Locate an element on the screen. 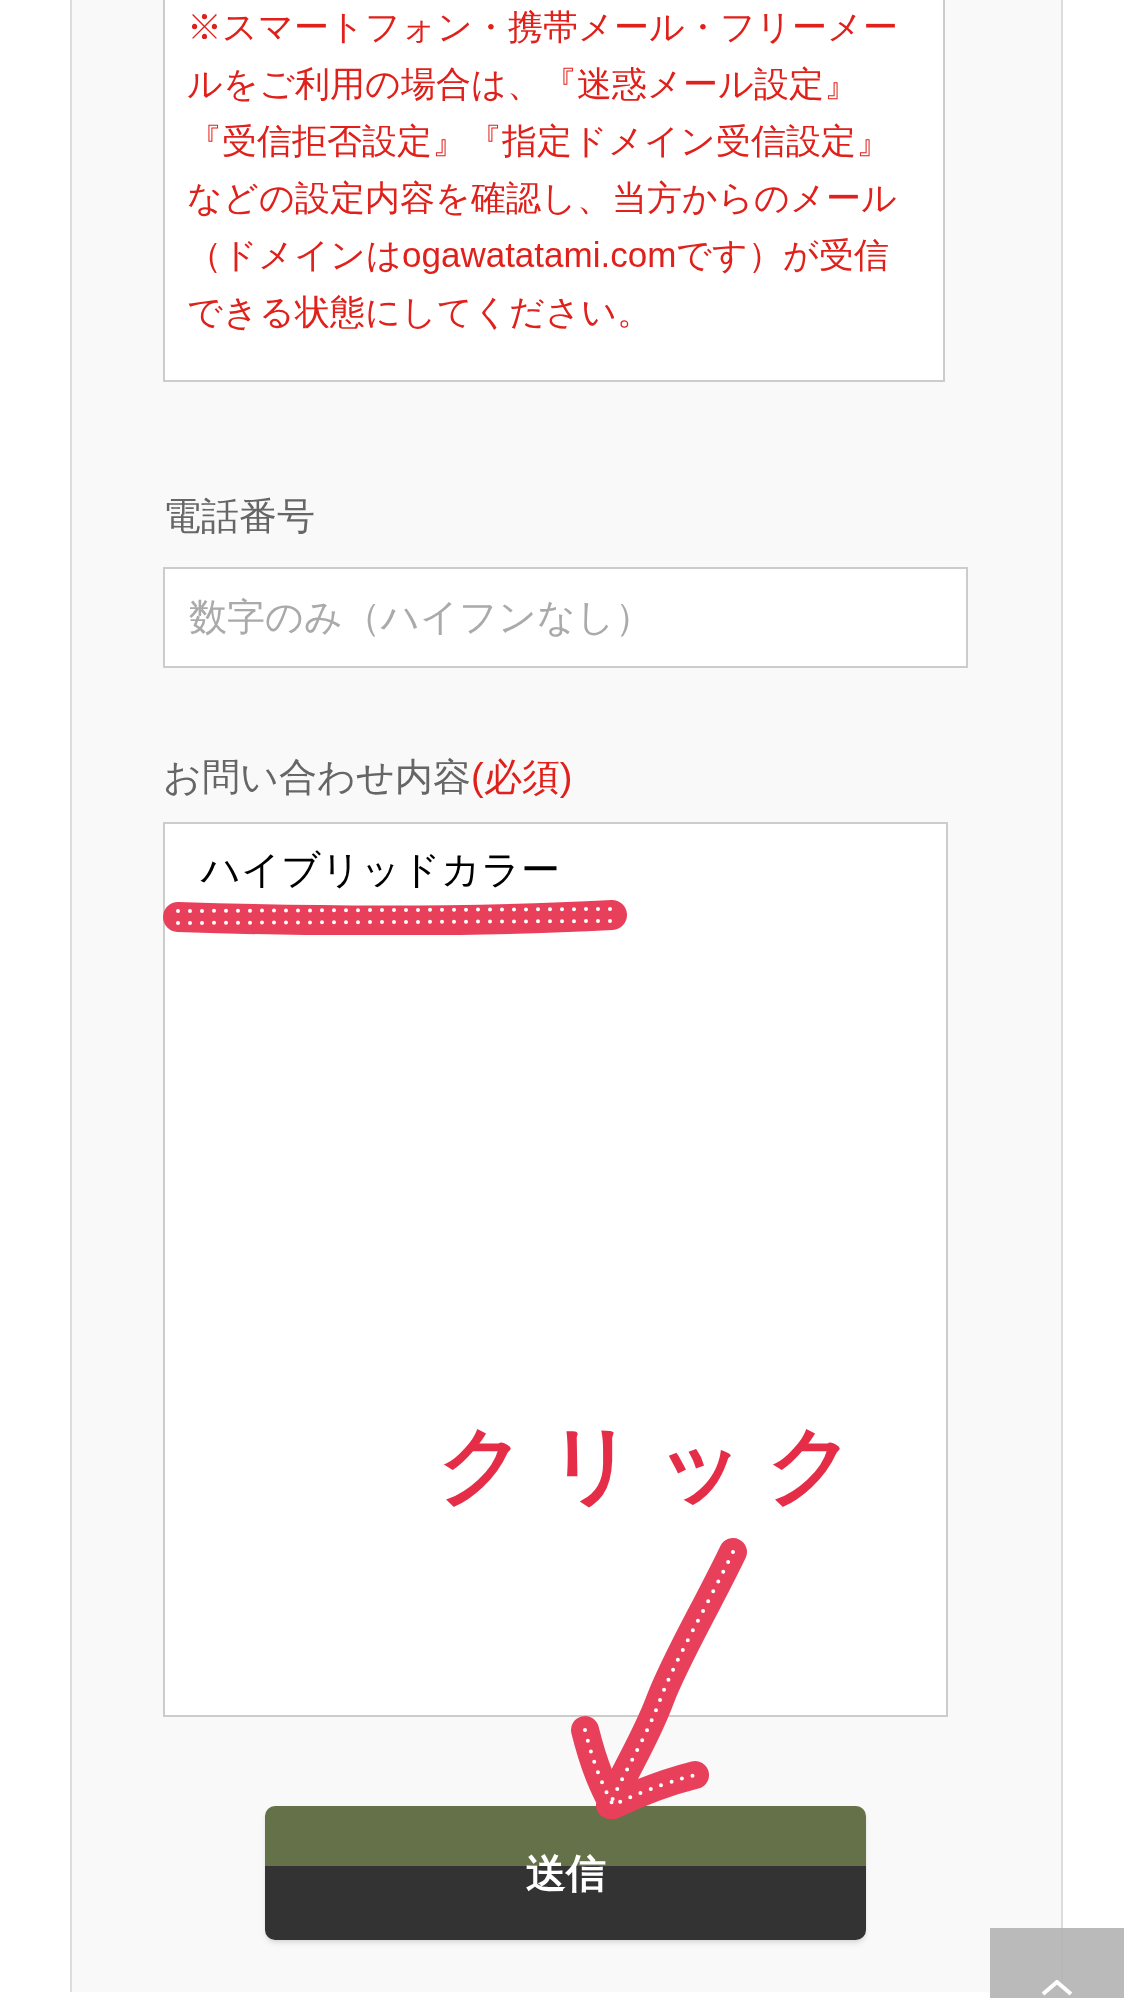  scroll-to-top-button is located at coordinates (1057, 1963).